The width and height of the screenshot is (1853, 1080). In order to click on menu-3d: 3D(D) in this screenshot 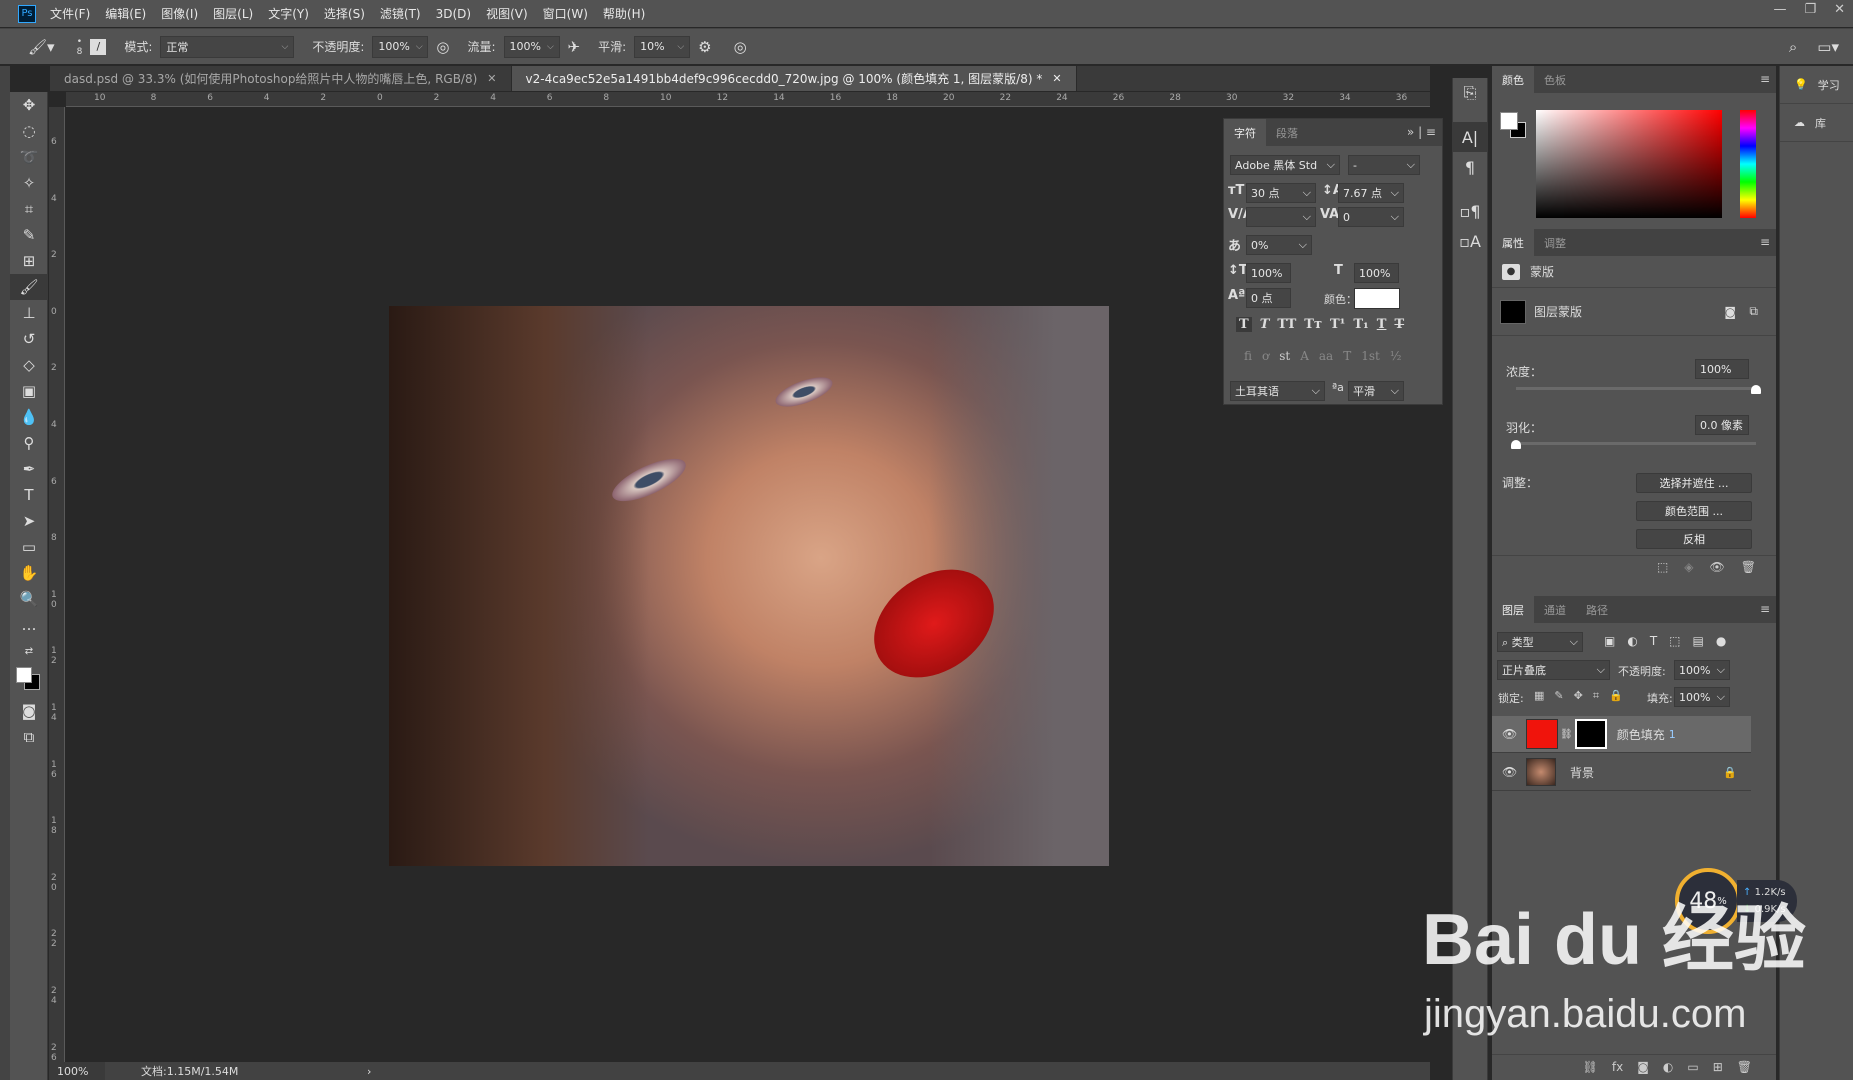, I will do `click(453, 14)`.